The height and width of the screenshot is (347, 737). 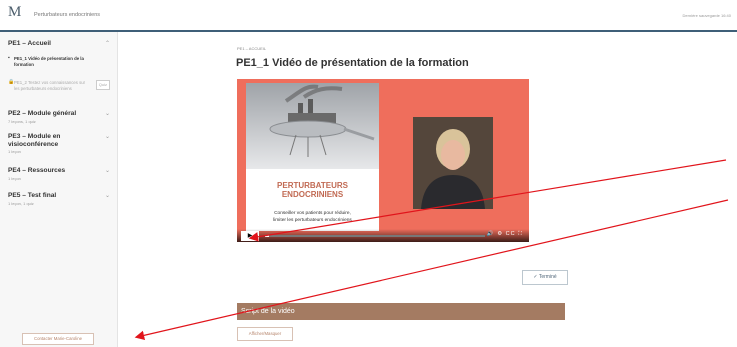 What do you see at coordinates (32, 195) in the screenshot?
I see `module-title: PE5 – Test final` at bounding box center [32, 195].